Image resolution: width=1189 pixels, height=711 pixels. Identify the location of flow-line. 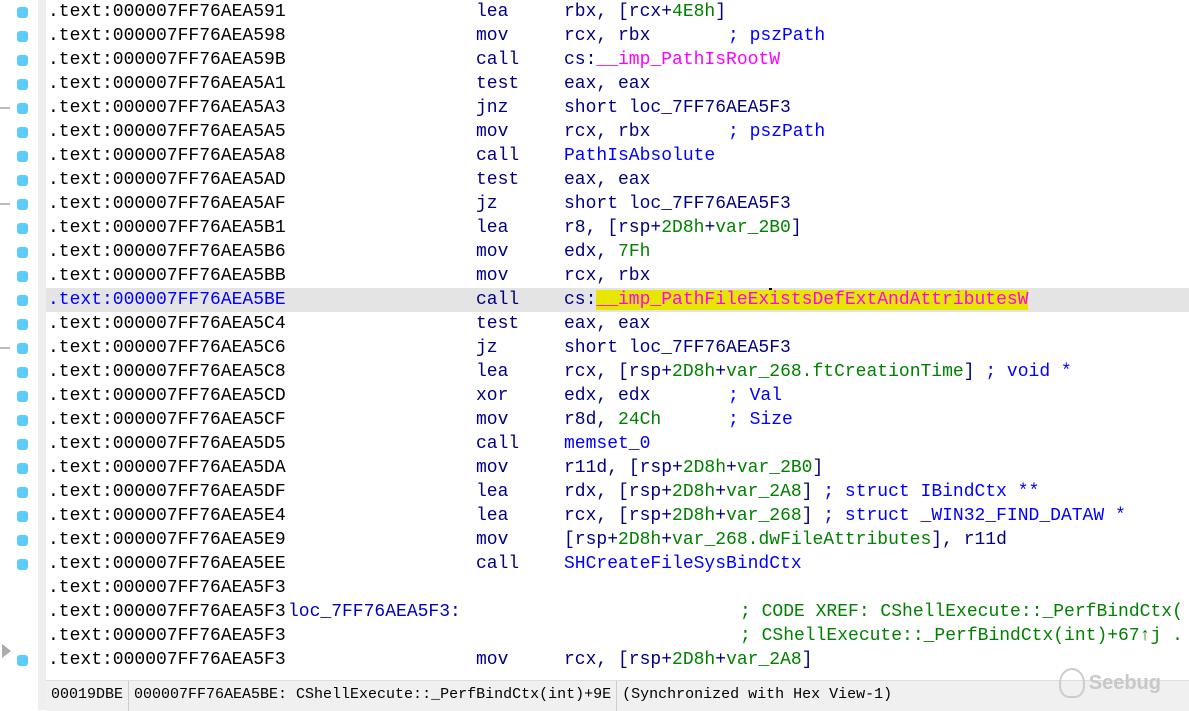
(5, 204).